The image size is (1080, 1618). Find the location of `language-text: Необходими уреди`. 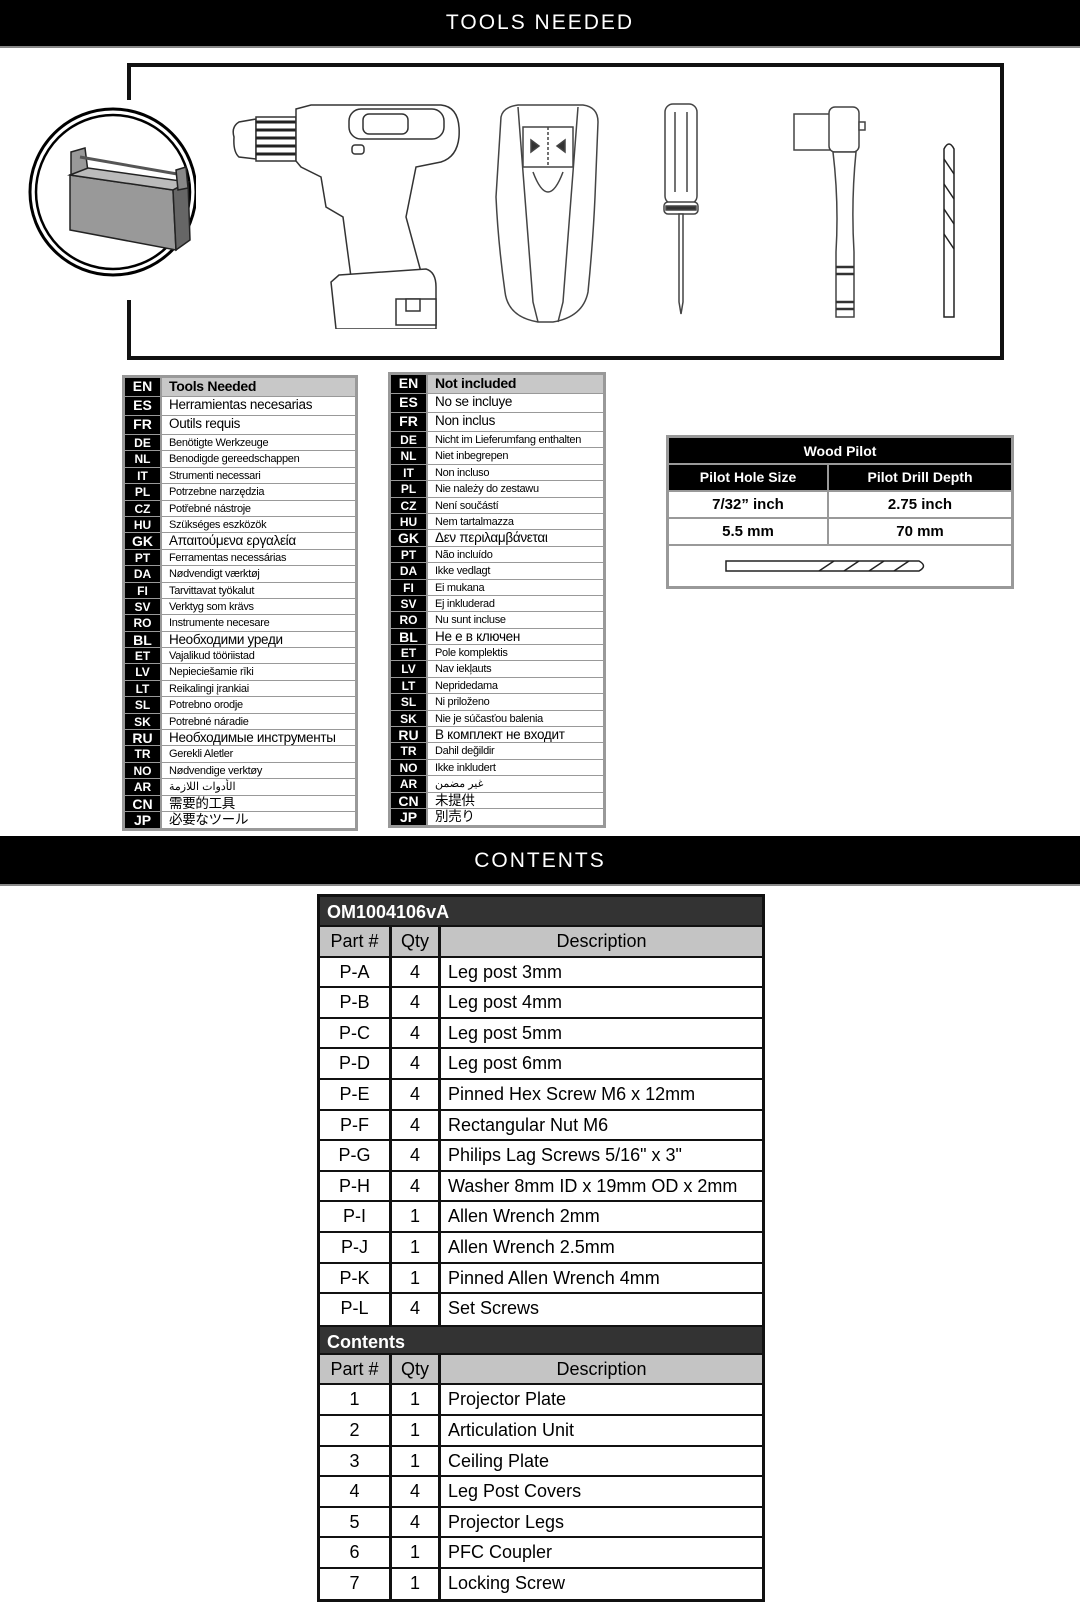

language-text: Необходими уреди is located at coordinates (226, 639).